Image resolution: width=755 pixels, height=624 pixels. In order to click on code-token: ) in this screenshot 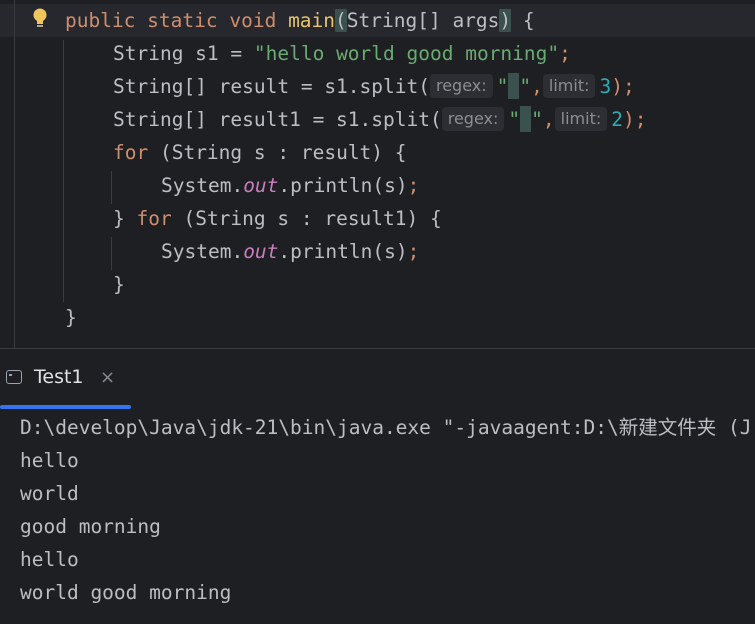, I will do `click(505, 20)`.